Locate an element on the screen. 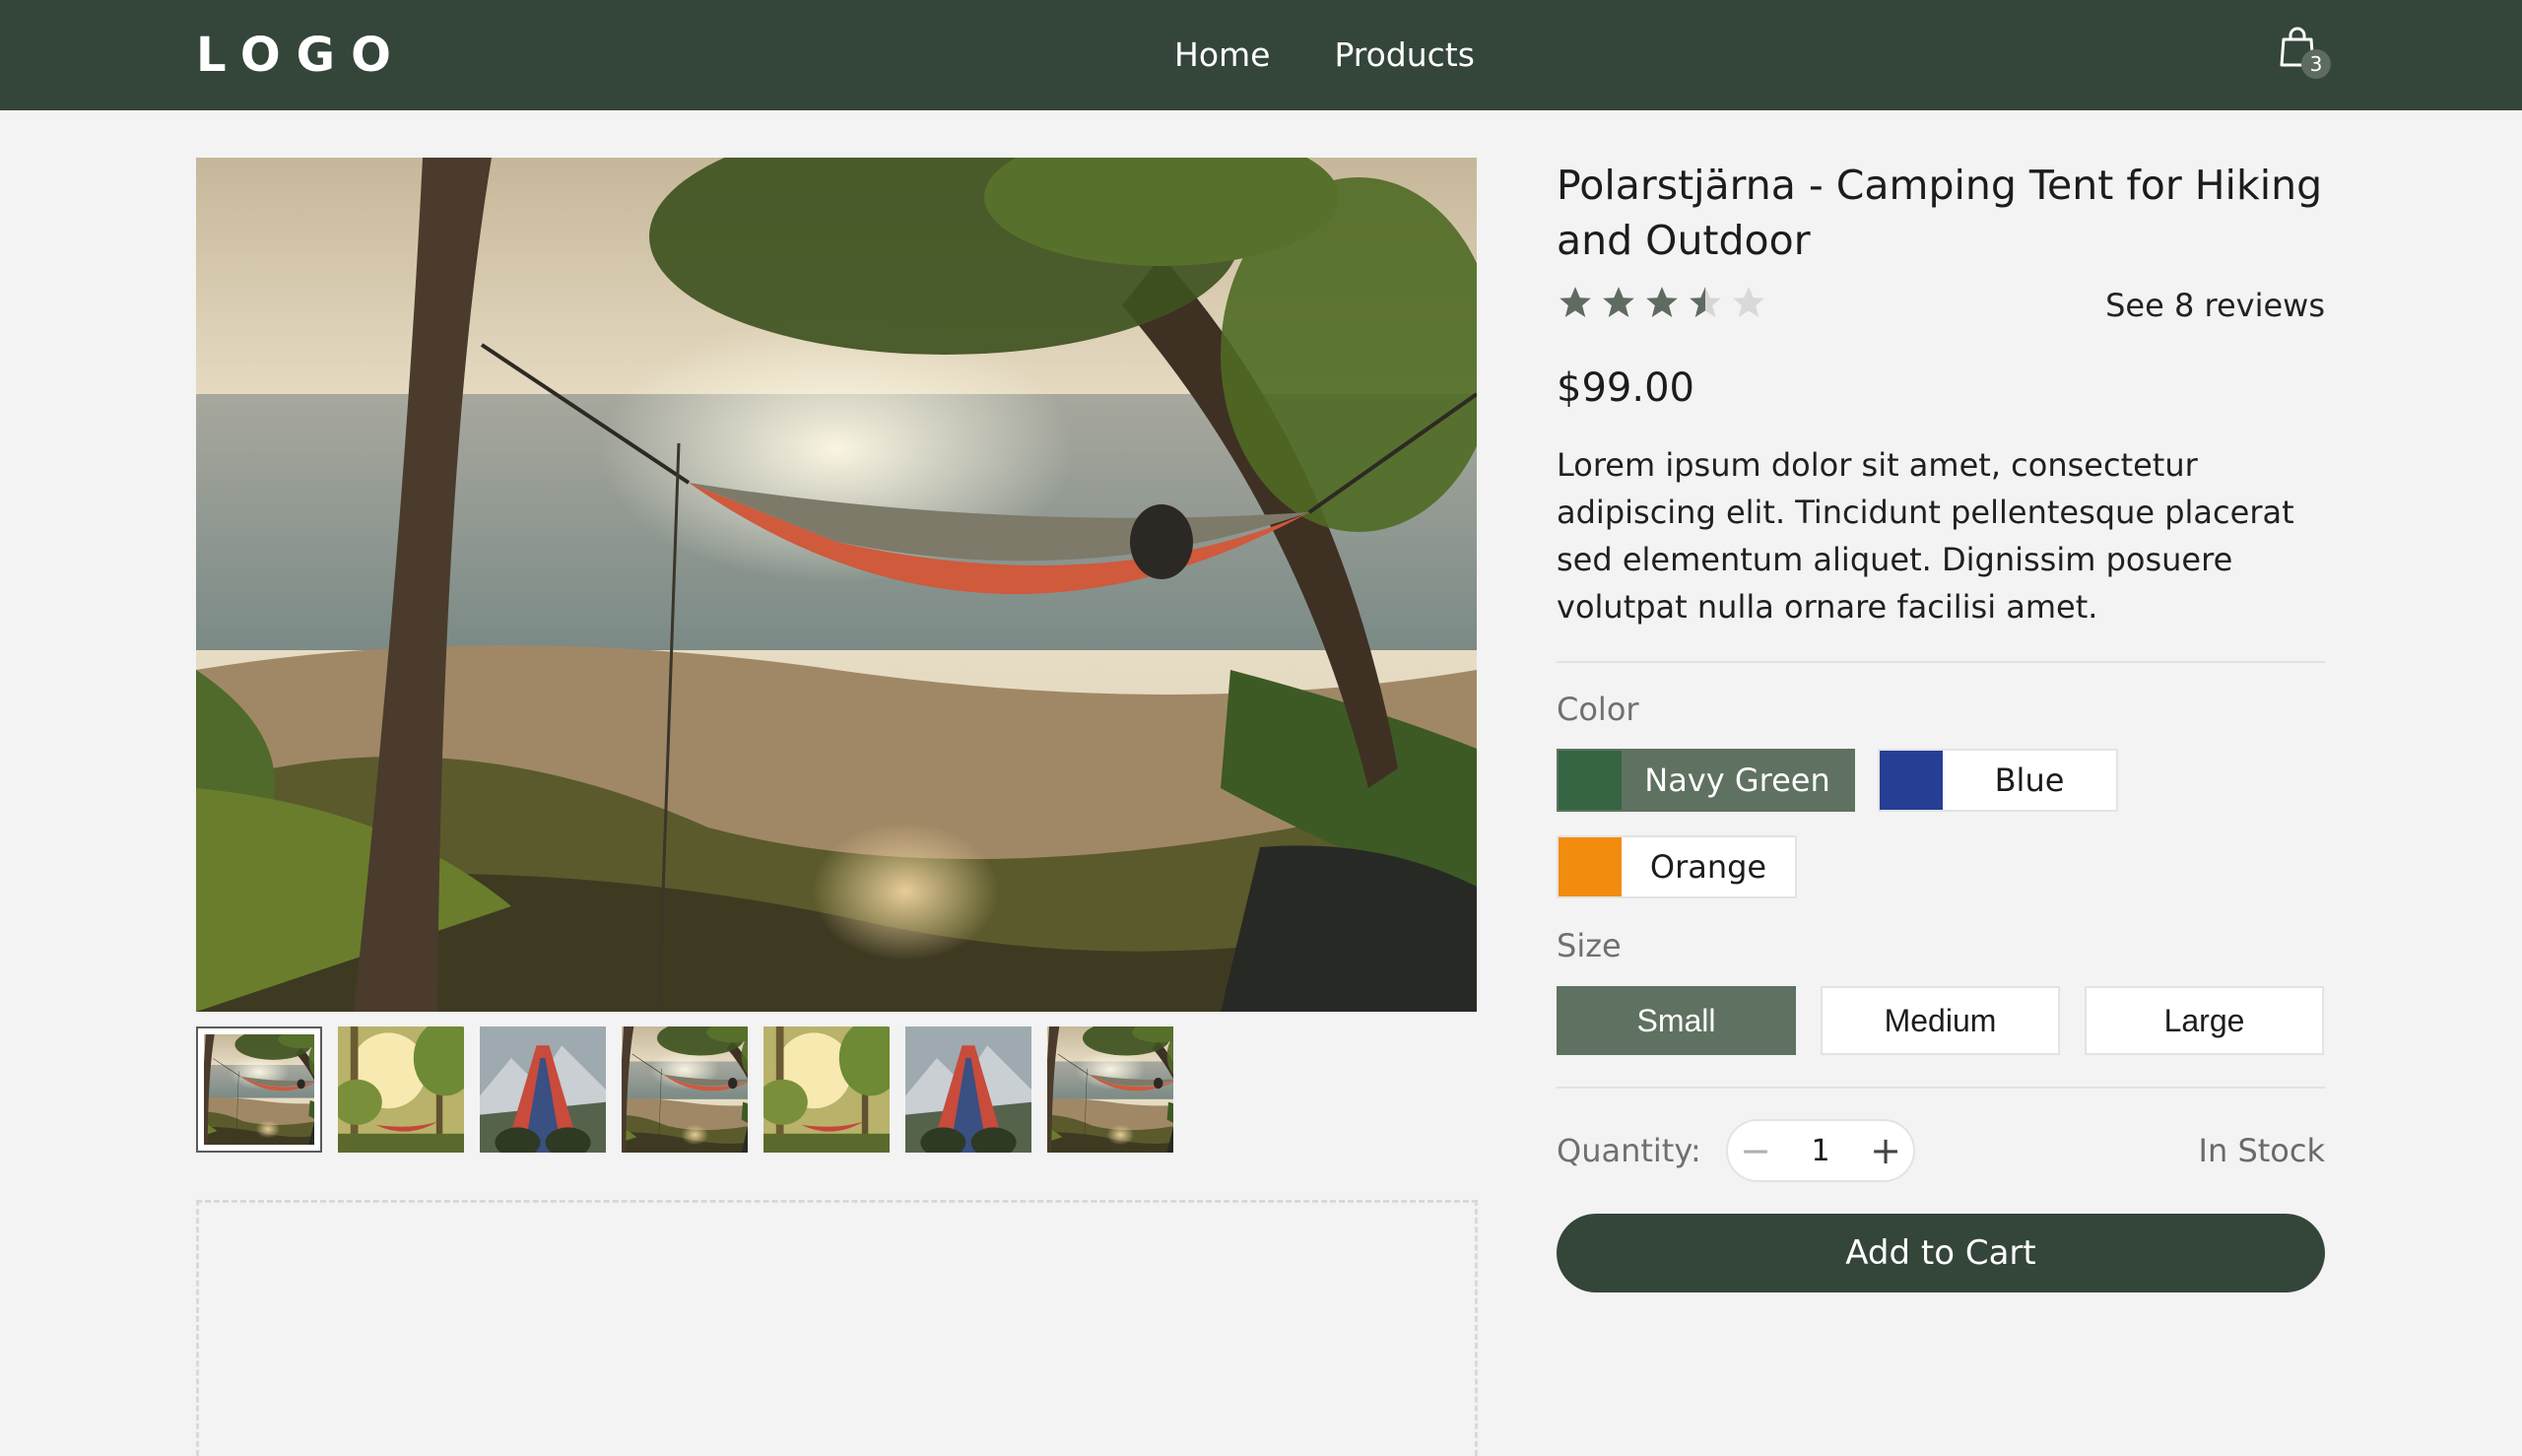  site-logo: LOGO is located at coordinates (301, 55).